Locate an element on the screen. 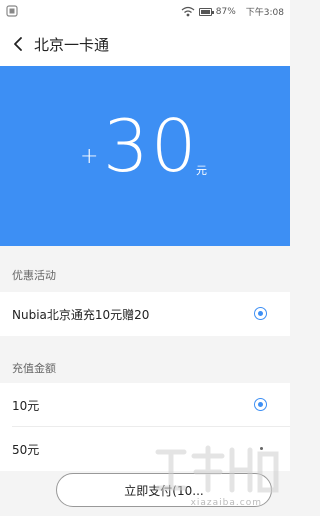 Image resolution: width=320 pixels, height=516 pixels. recharge-option-label: 10元 is located at coordinates (26, 405).